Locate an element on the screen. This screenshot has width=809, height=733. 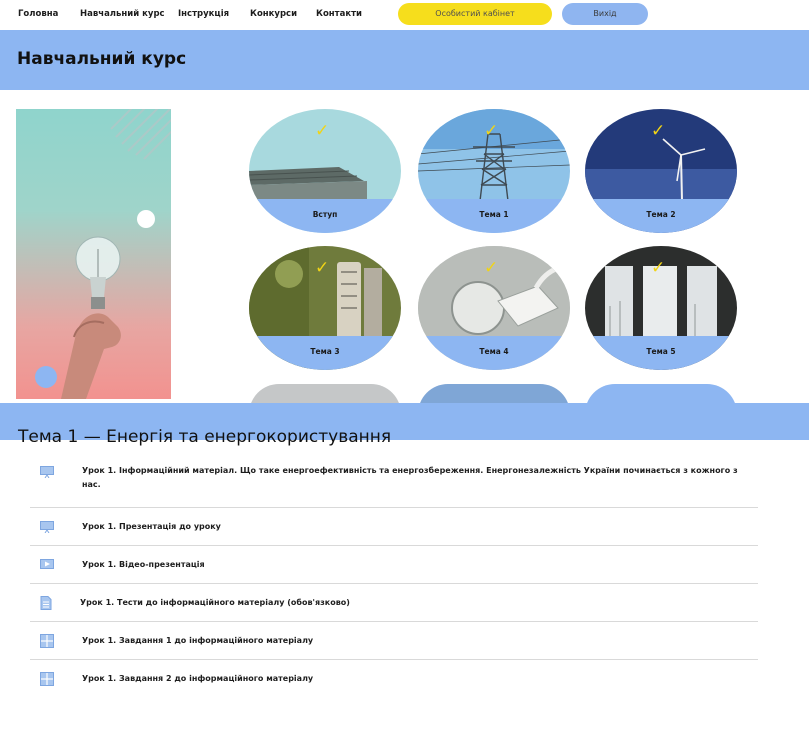
lesson-item: Урок 1. Презентація до уроку is located at coordinates (394, 527).